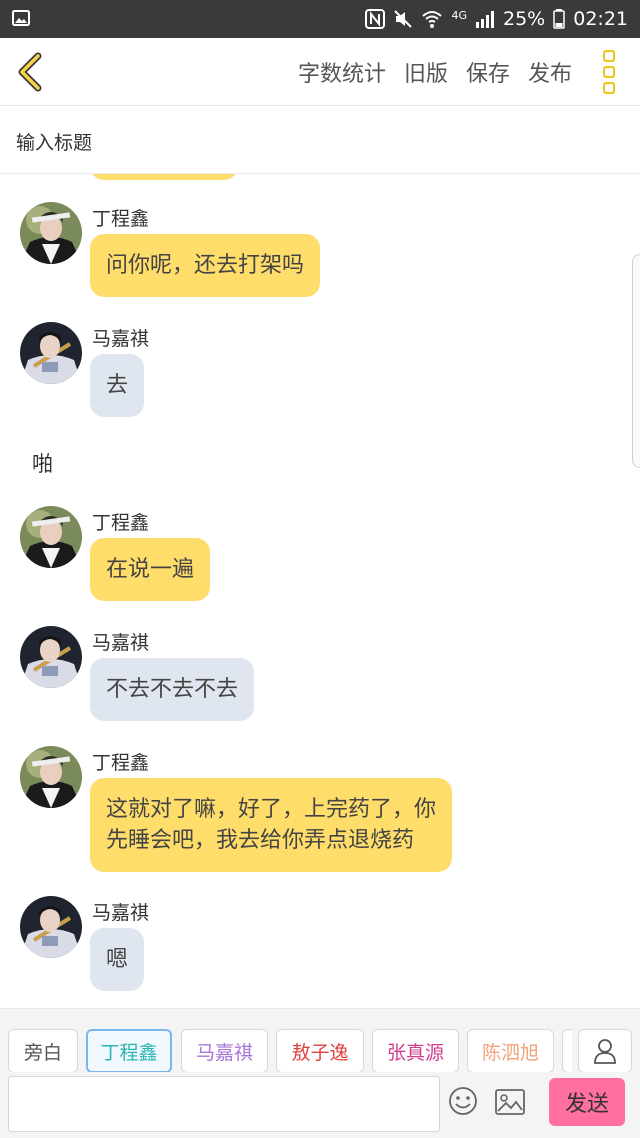  Describe the element at coordinates (485, 19) in the screenshot. I see `signal-icon` at that location.